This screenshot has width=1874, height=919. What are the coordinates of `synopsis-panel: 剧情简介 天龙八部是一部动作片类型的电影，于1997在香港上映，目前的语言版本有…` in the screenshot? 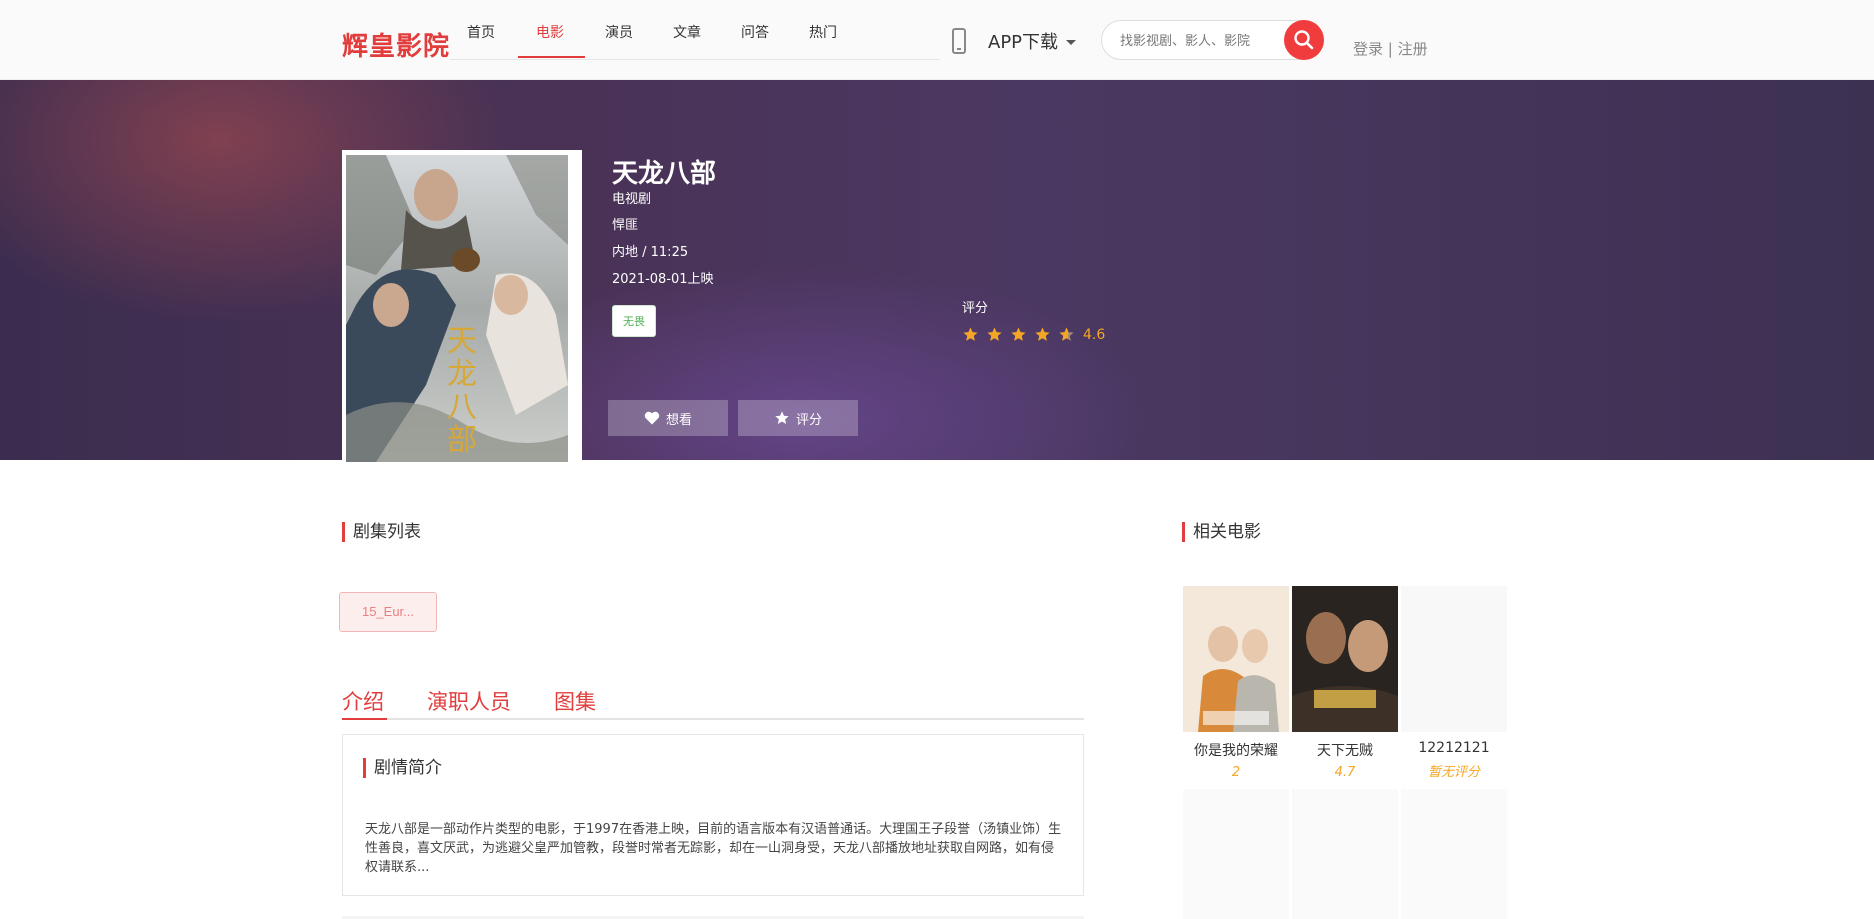 It's located at (713, 815).